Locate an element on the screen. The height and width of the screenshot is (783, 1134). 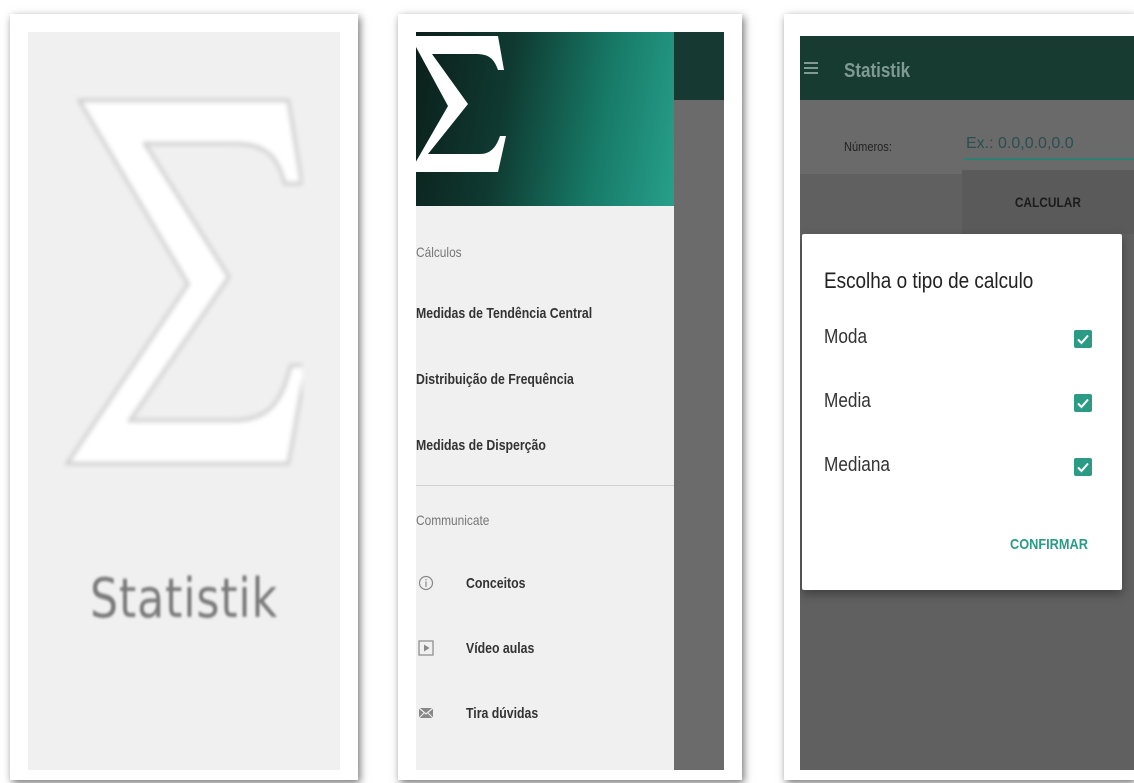
nav-item-tira-duvidas-label: Tira dúvidas is located at coordinates (502, 713).